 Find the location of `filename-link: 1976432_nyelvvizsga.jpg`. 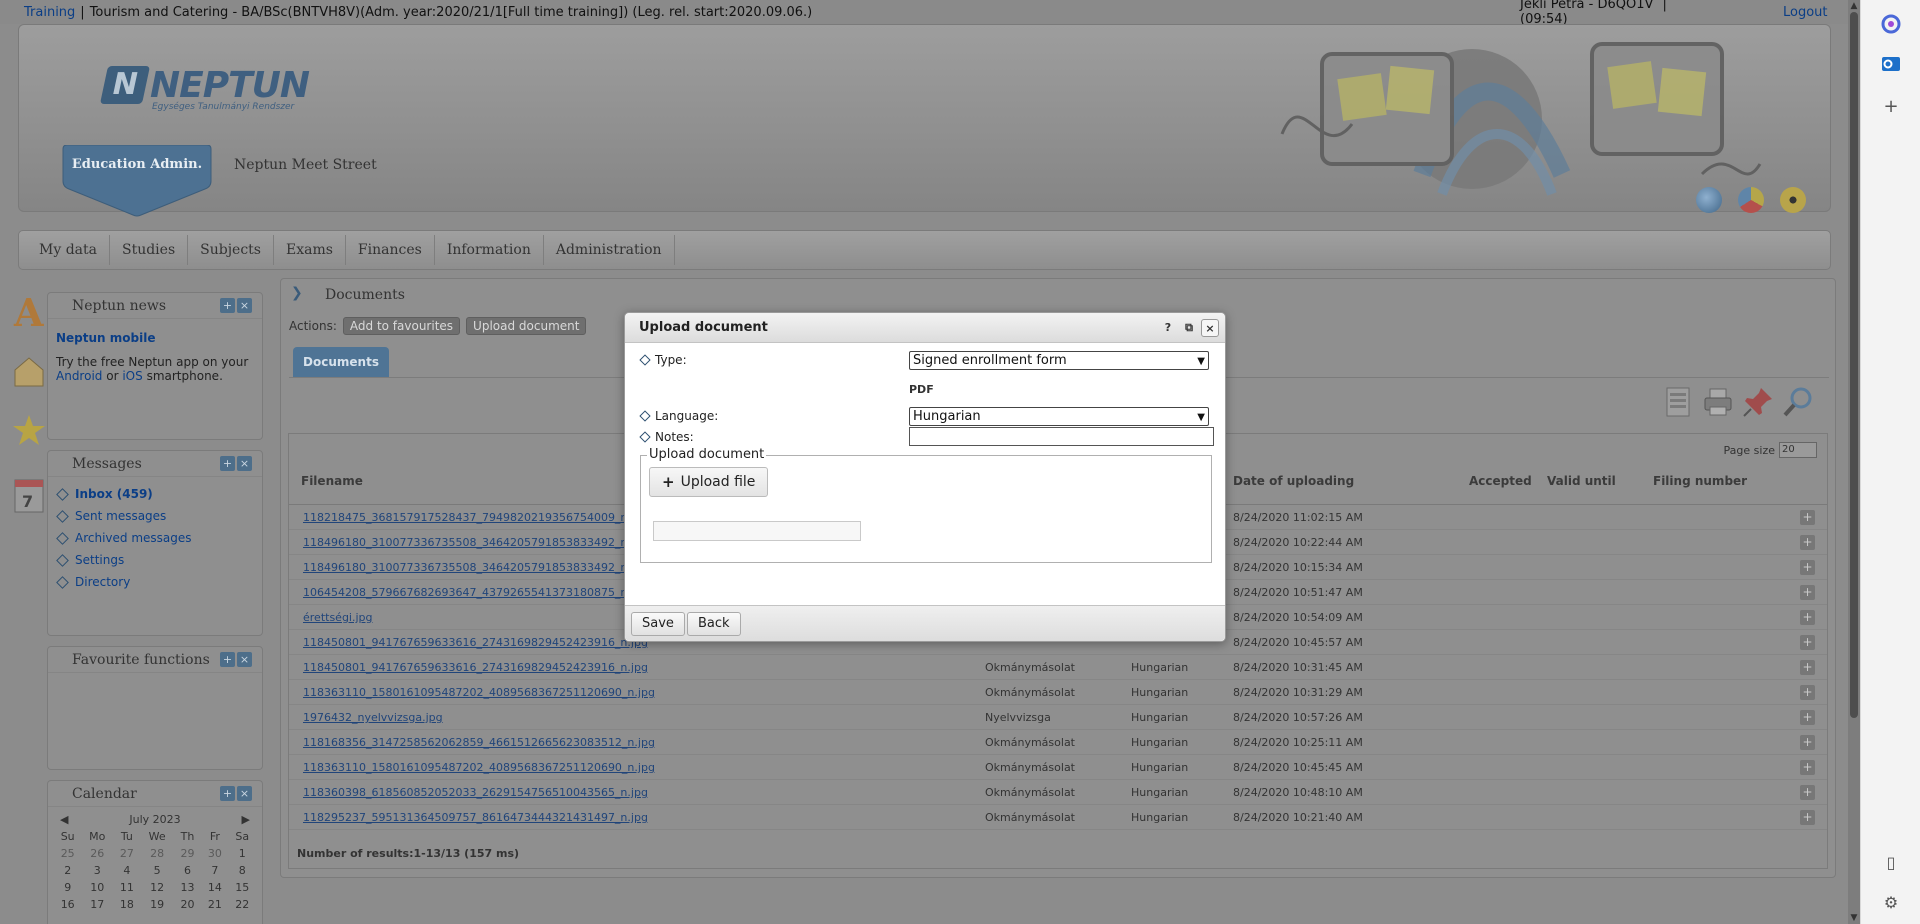

filename-link: 1976432_nyelvvizsga.jpg is located at coordinates (373, 717).